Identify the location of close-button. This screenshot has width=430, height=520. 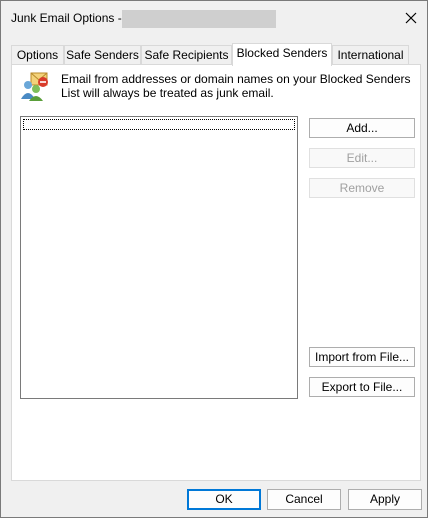
(411, 18).